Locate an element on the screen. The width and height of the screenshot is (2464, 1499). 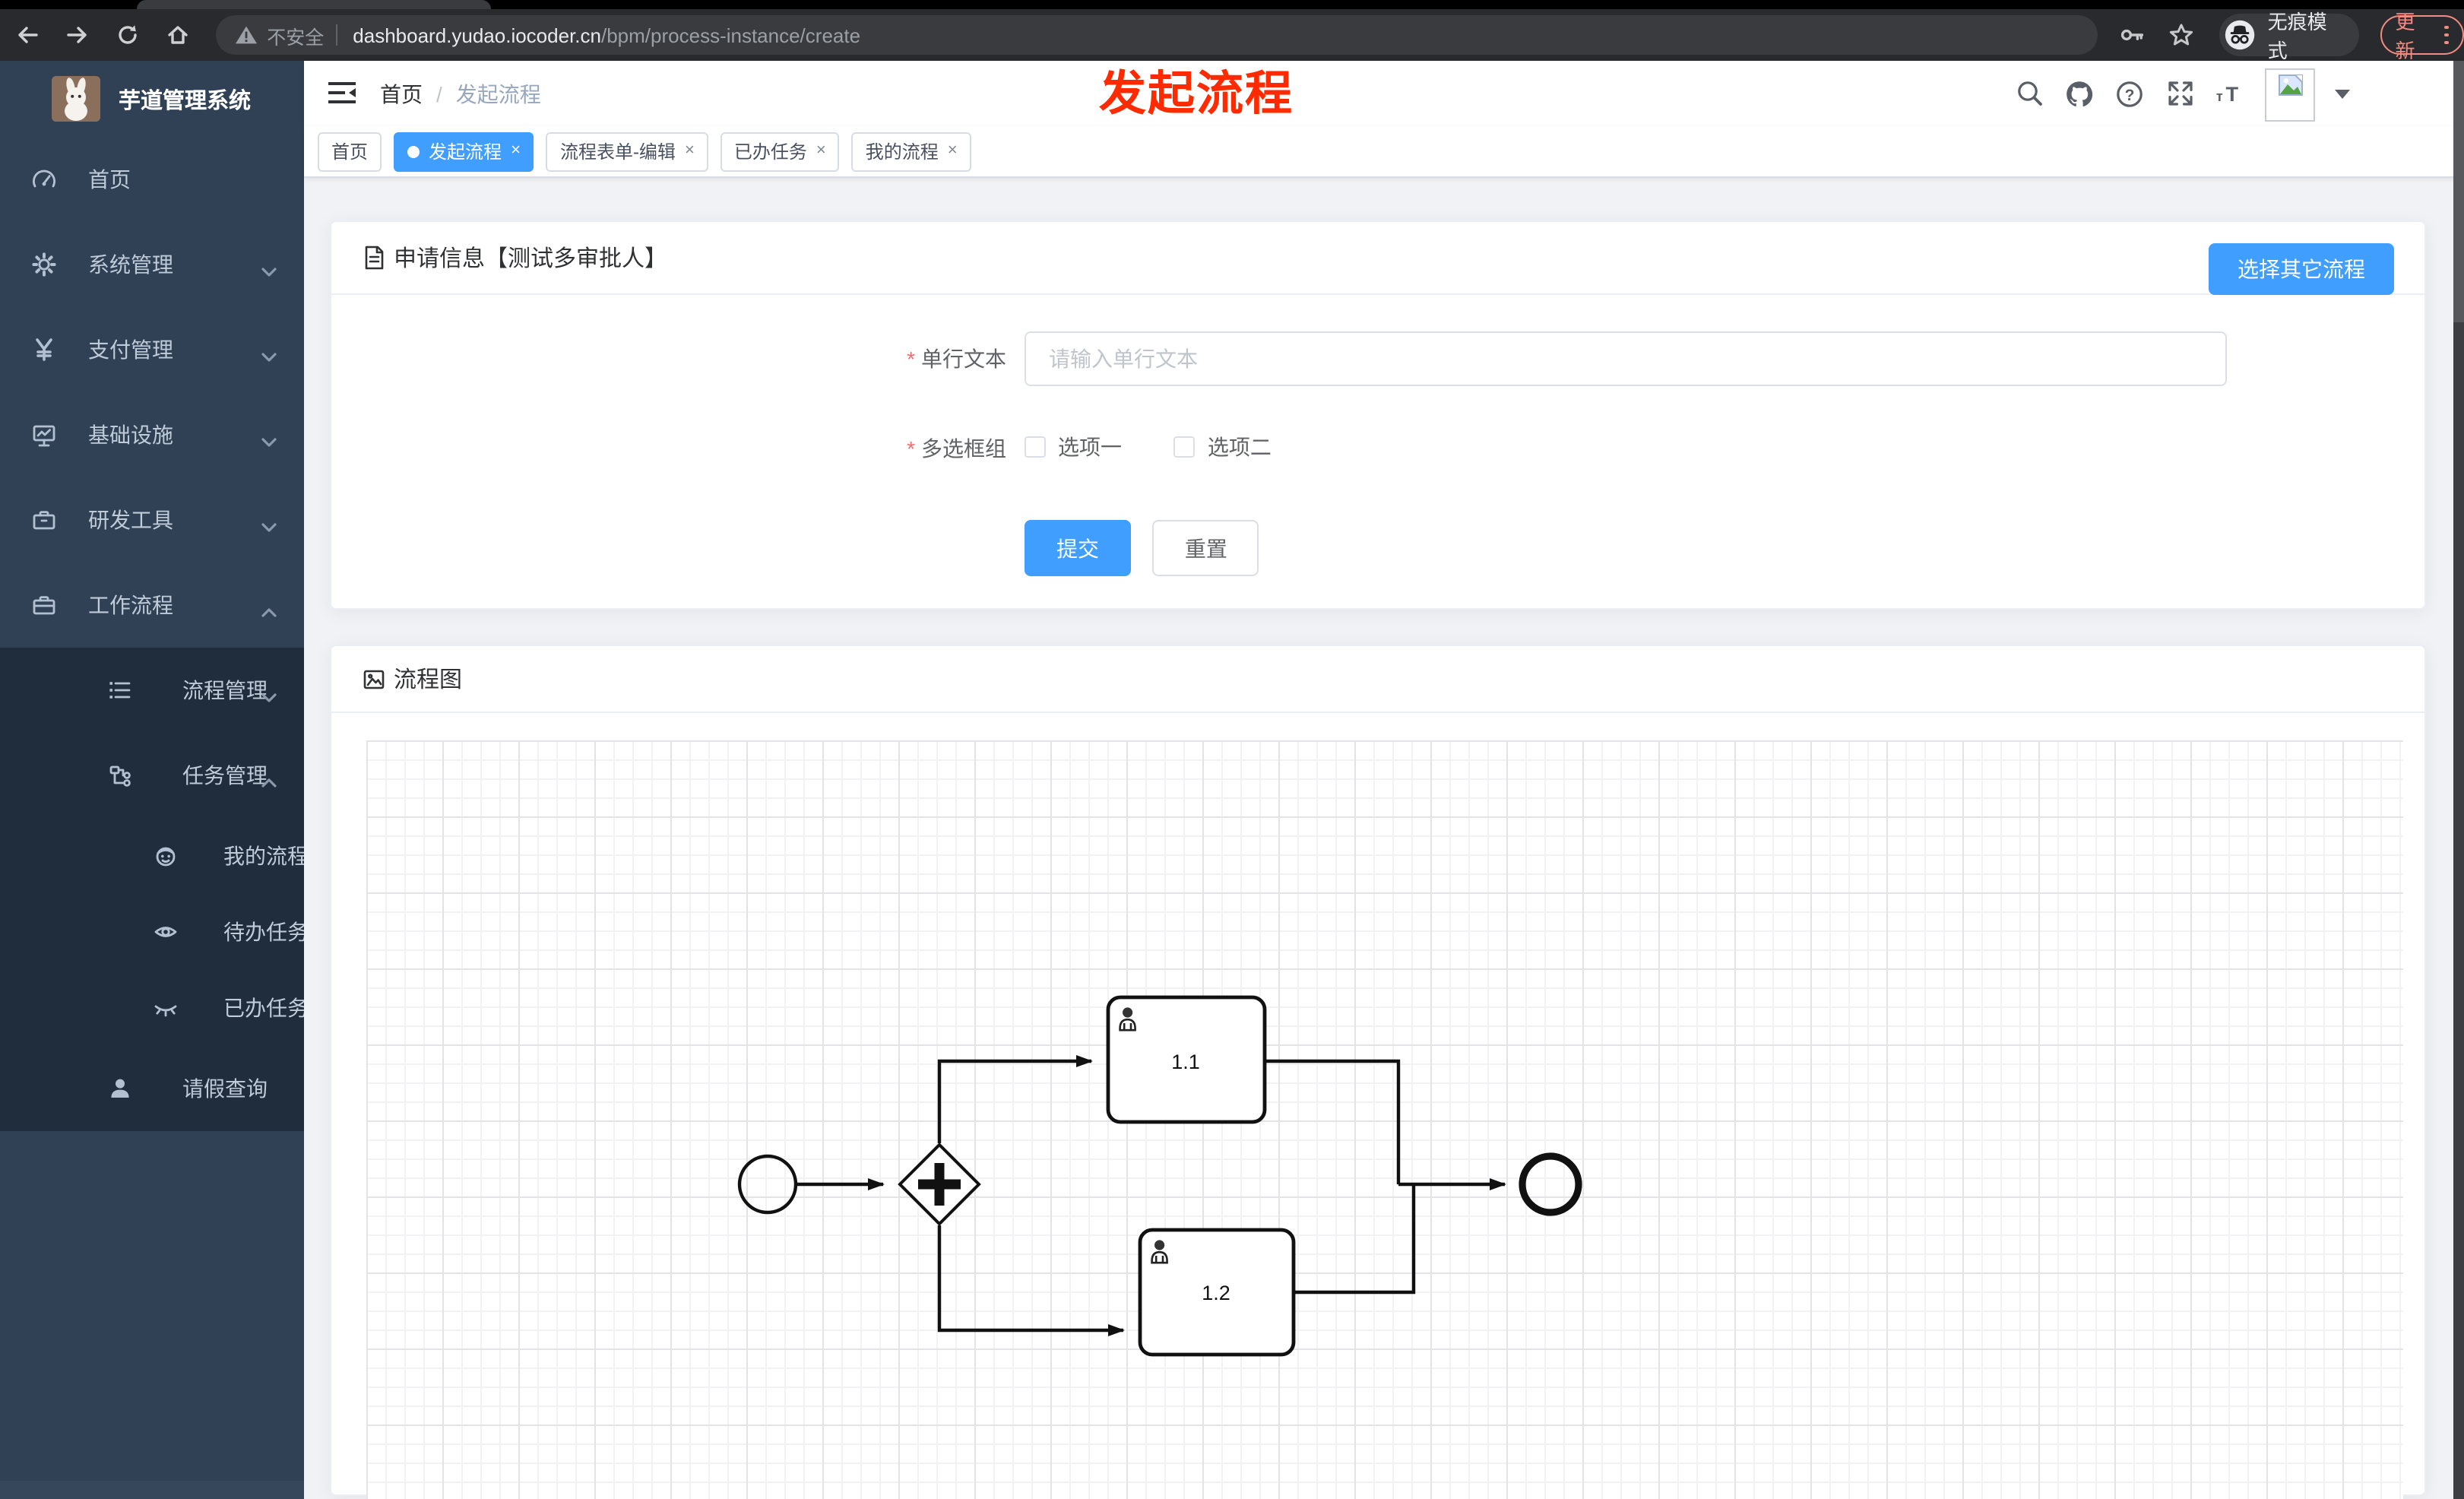
checkbox-option-2: 选项二 is located at coordinates (1222, 447).